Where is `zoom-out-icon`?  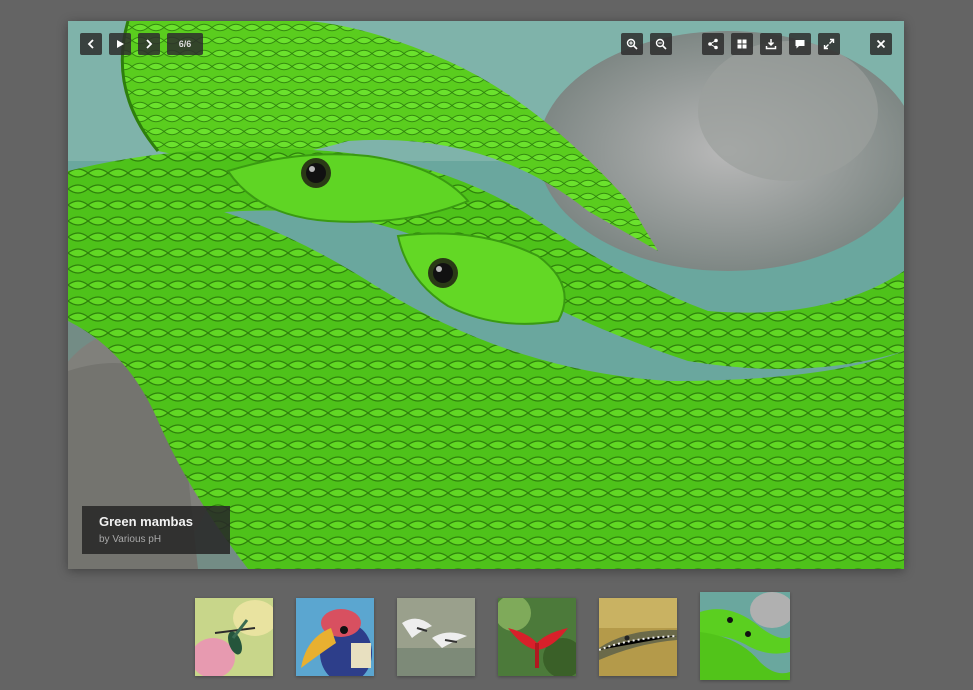
zoom-out-icon is located at coordinates (661, 44).